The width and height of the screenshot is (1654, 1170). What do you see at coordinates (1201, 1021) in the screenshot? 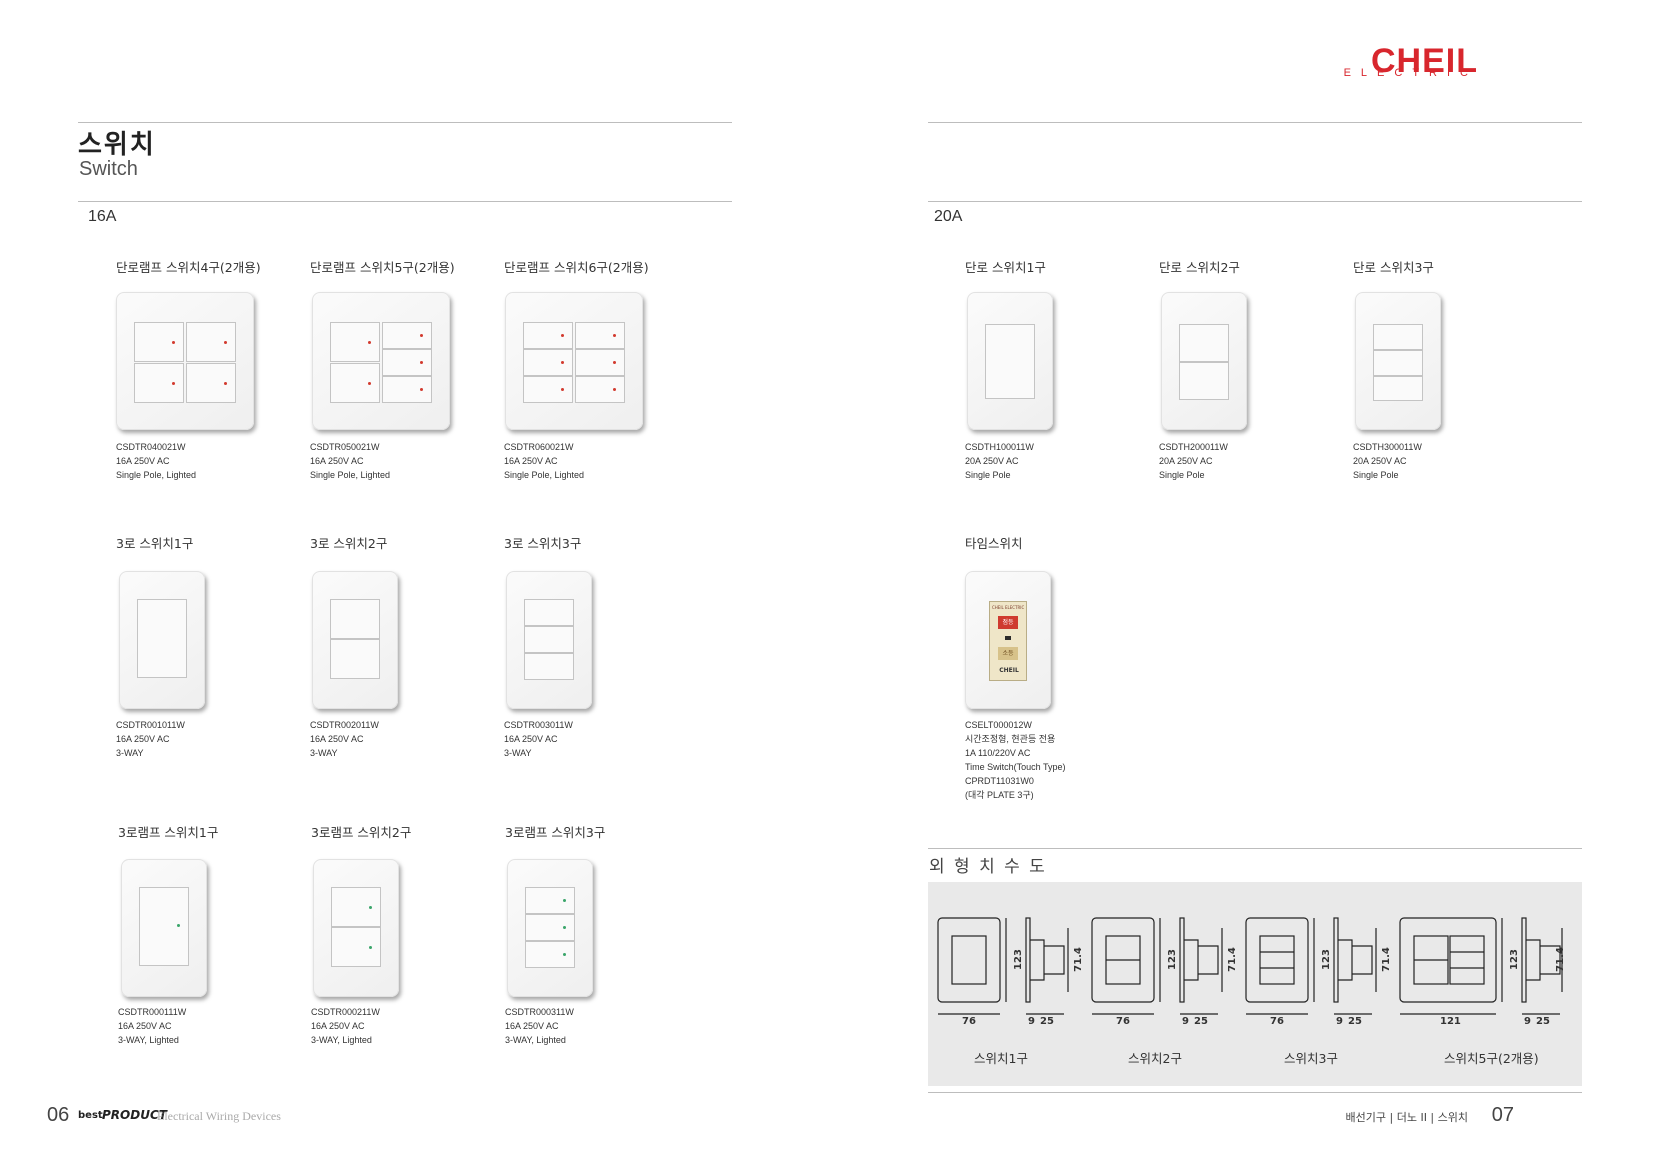
I see `dim-d2-2: 25` at bounding box center [1201, 1021].